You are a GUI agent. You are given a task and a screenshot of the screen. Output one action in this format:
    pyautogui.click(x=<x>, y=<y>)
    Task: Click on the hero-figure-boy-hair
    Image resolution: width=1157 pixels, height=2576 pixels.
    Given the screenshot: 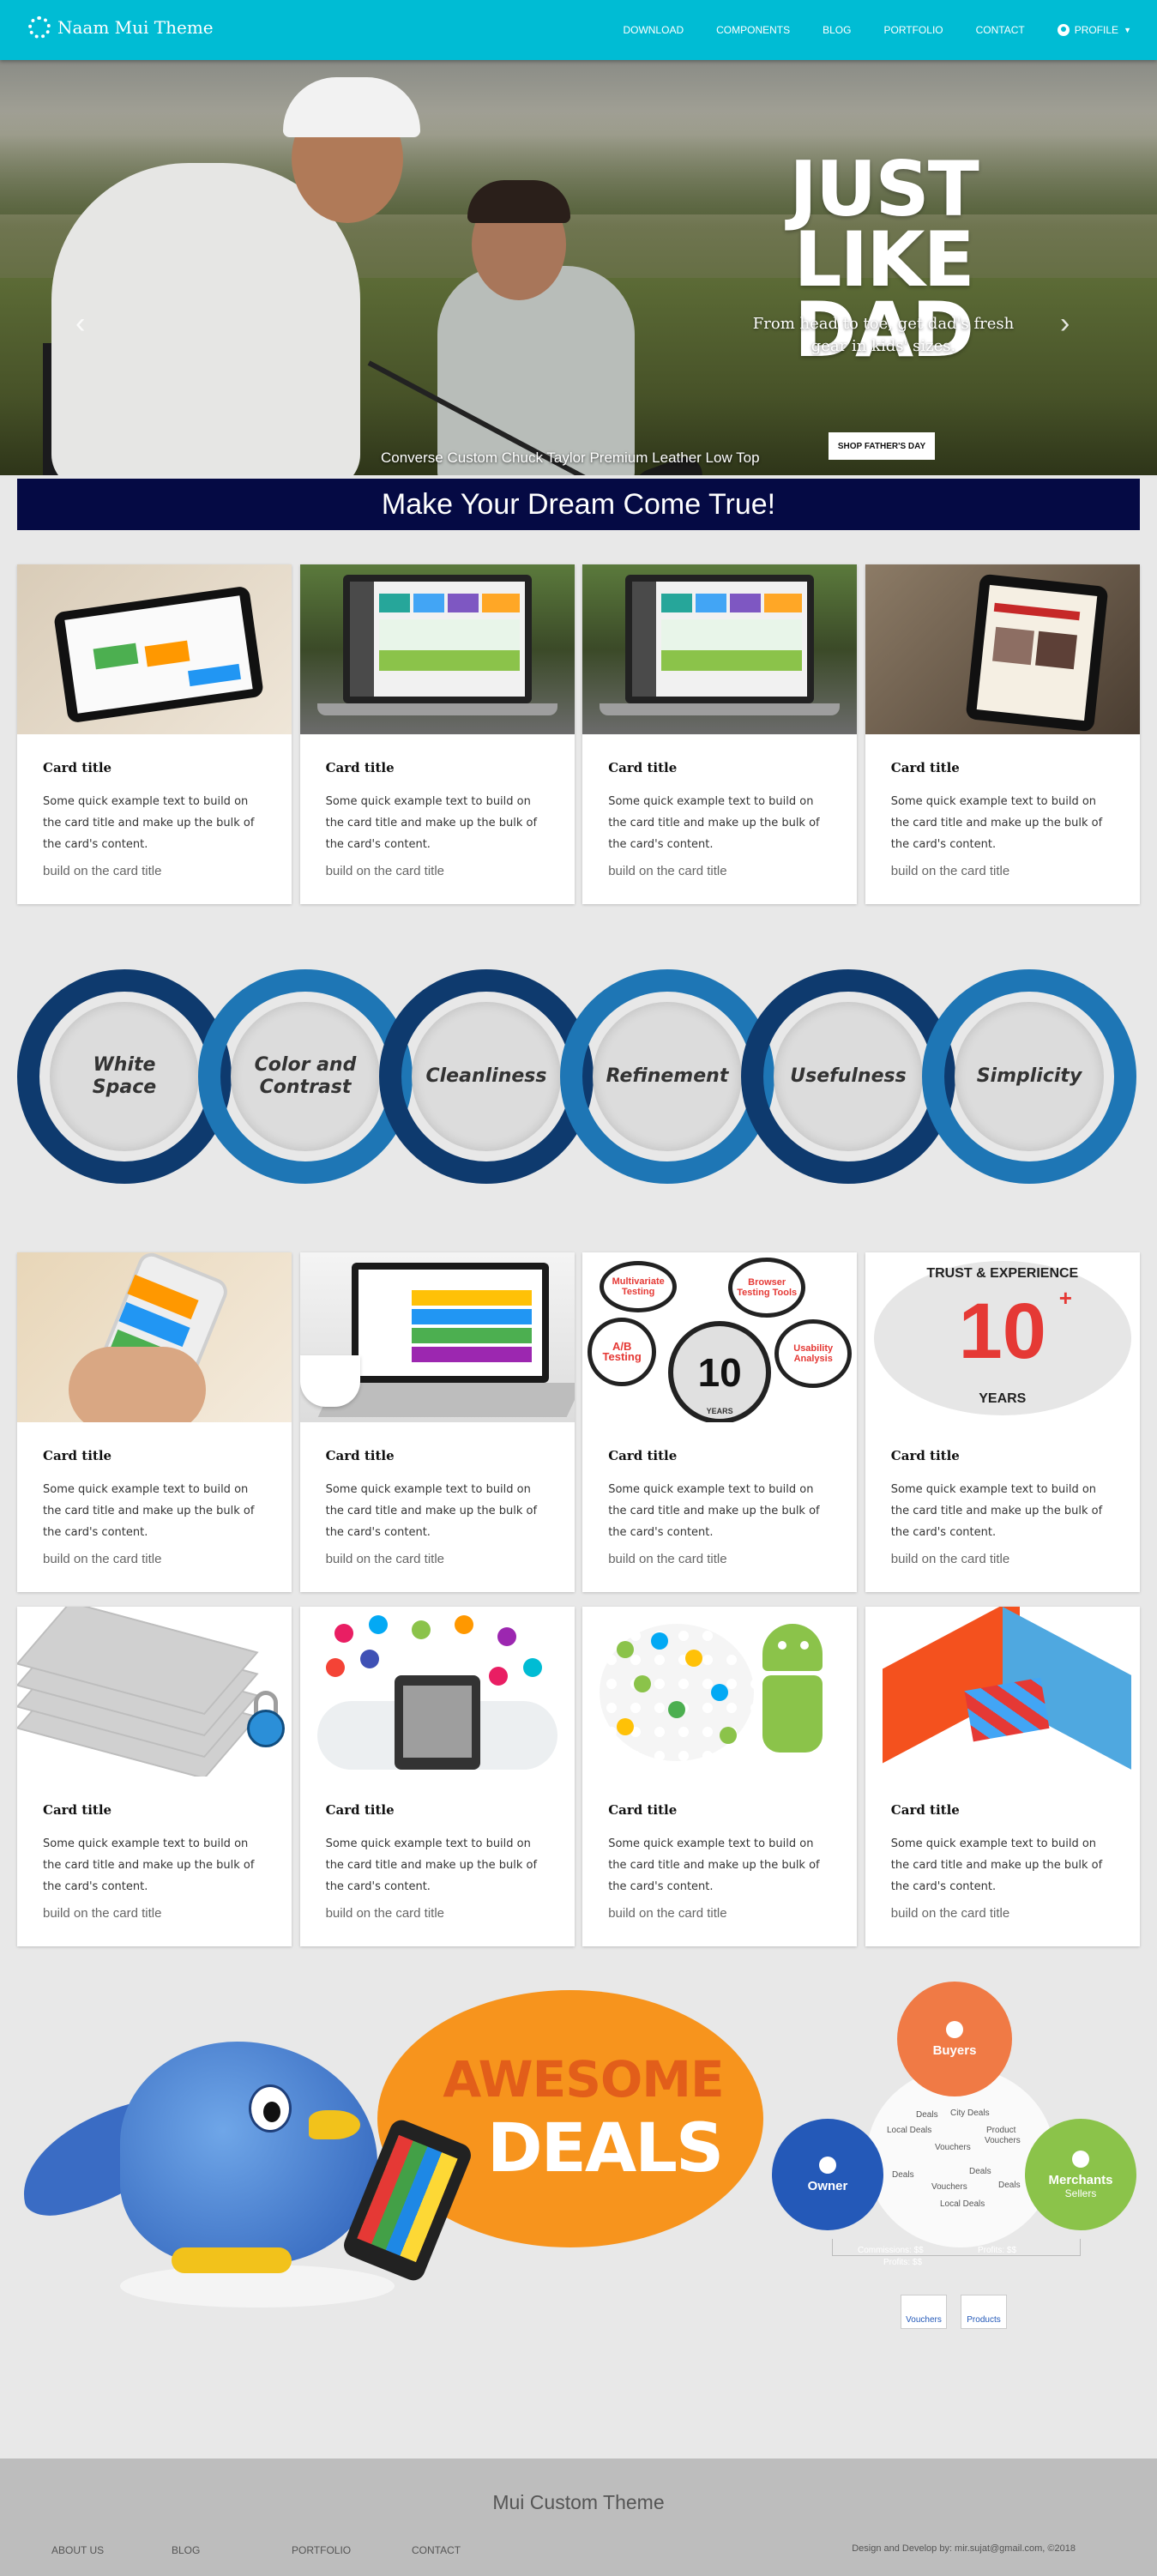 What is the action you would take?
    pyautogui.click(x=518, y=201)
    